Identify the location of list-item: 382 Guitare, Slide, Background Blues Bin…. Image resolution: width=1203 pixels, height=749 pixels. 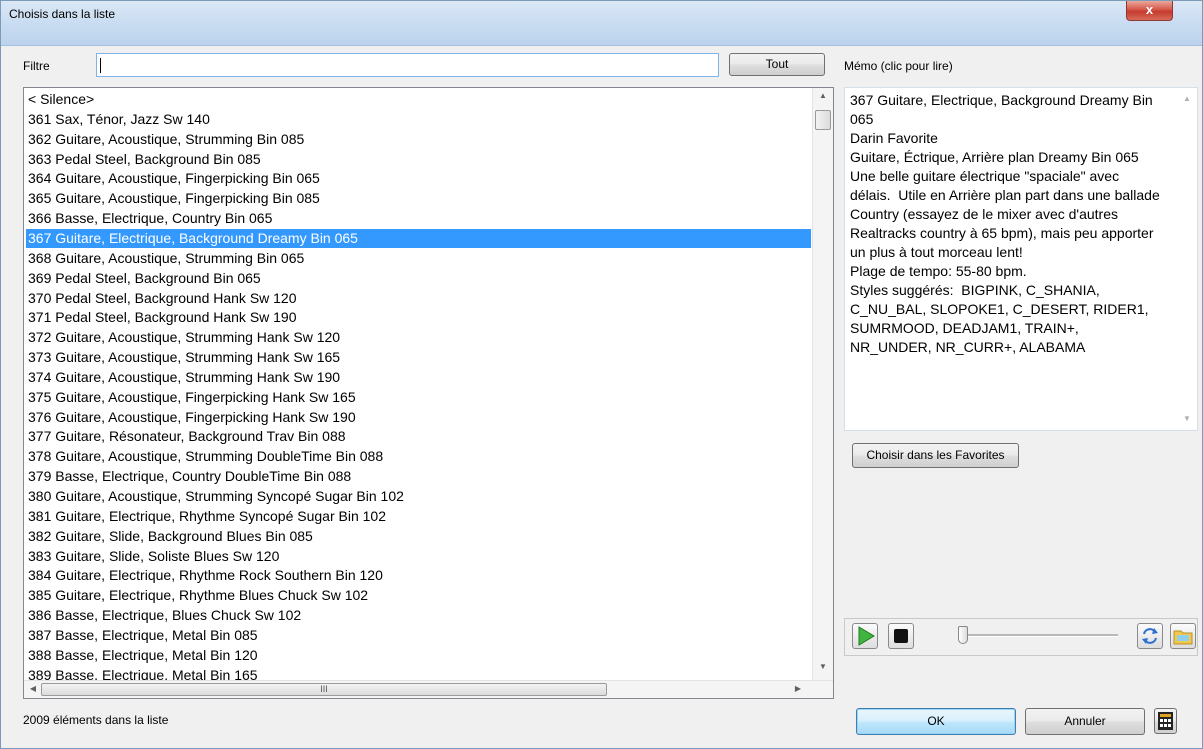
(418, 536).